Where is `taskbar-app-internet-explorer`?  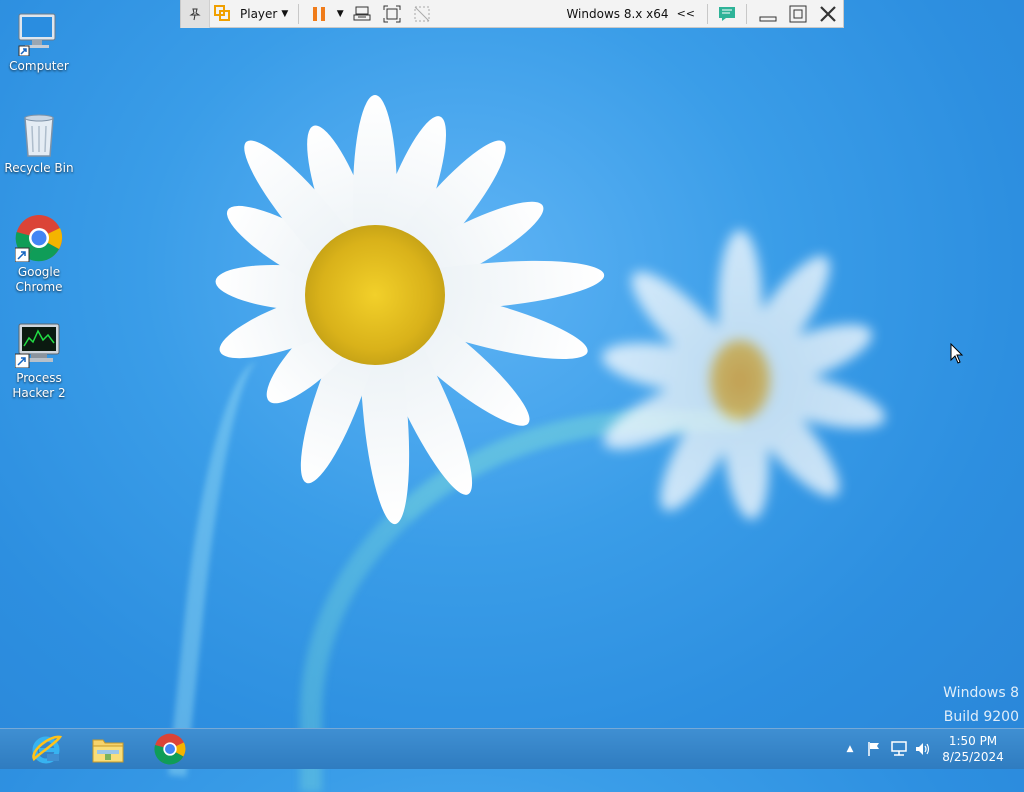 taskbar-app-internet-explorer is located at coordinates (46, 749).